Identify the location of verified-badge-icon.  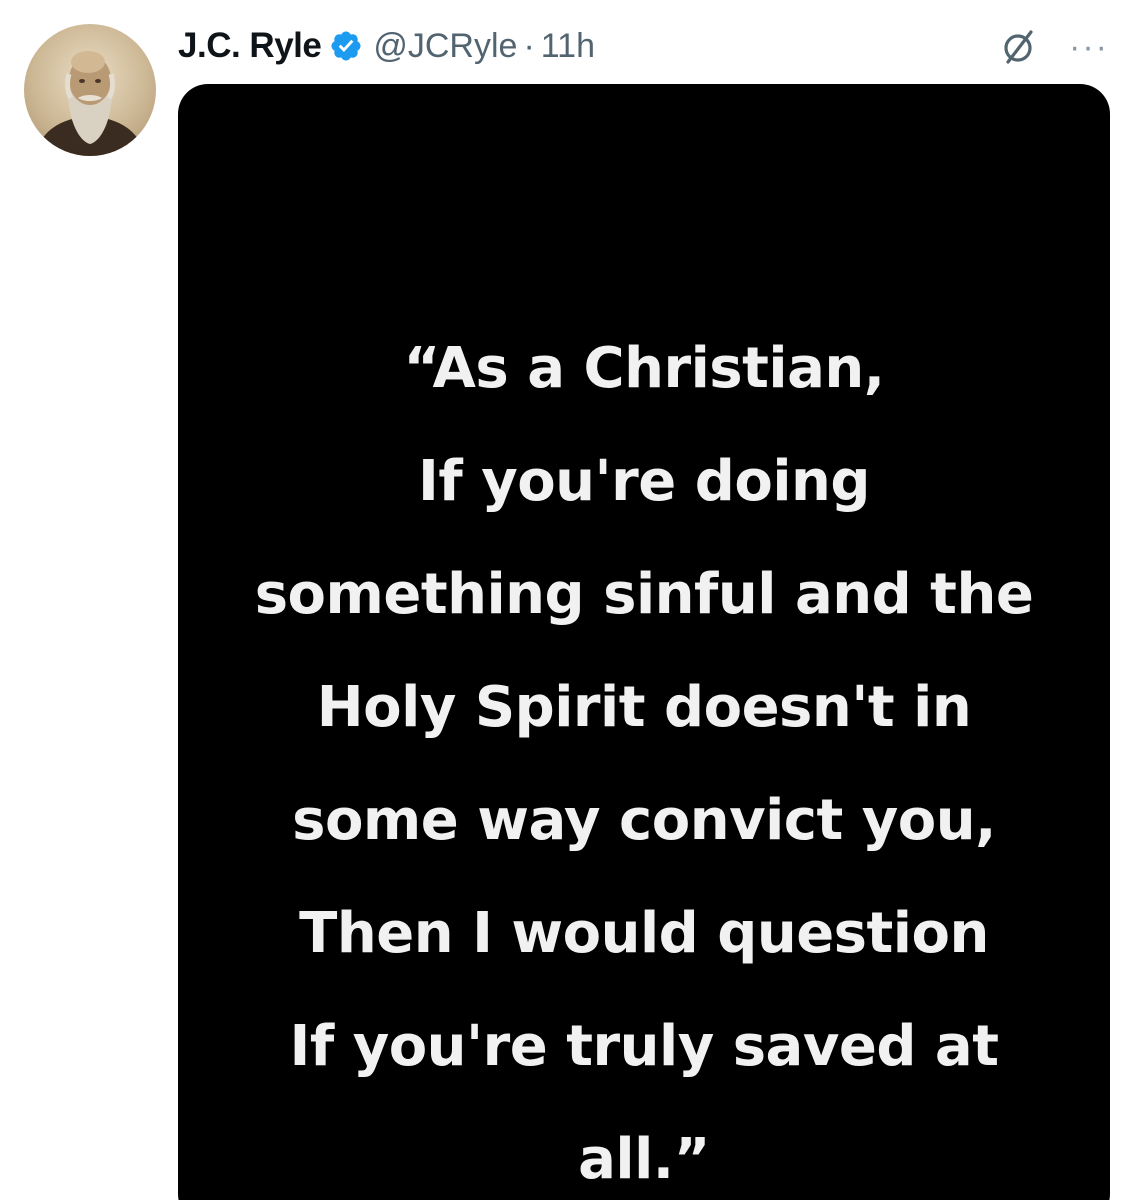
(346, 46).